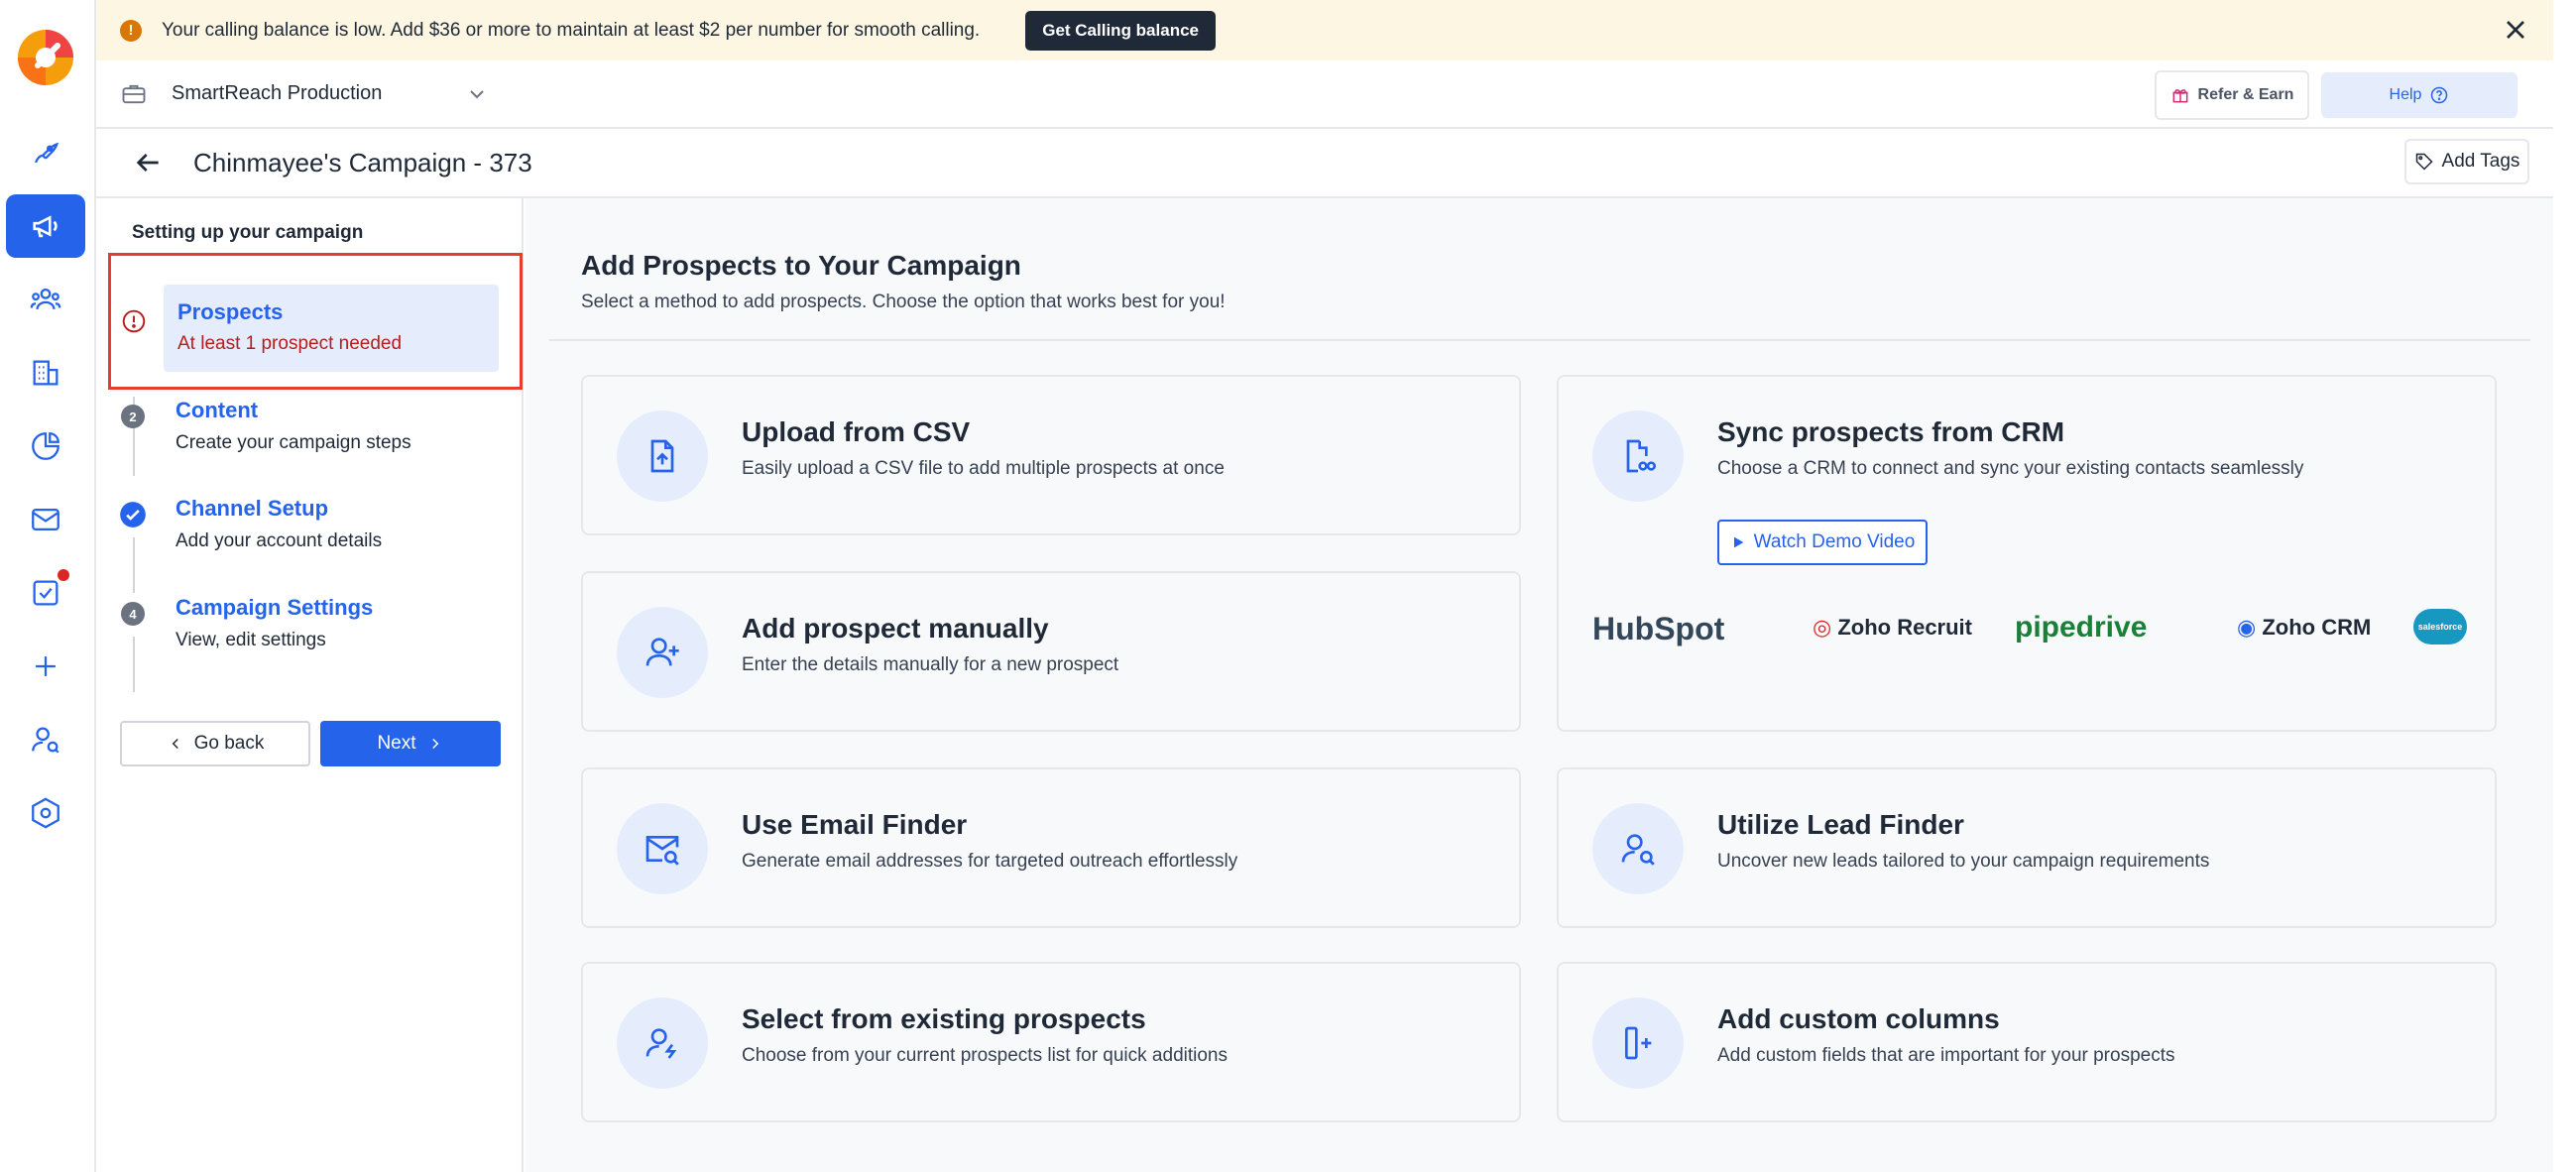  What do you see at coordinates (1658, 629) in the screenshot?
I see `hubspot-logo: HubSpot` at bounding box center [1658, 629].